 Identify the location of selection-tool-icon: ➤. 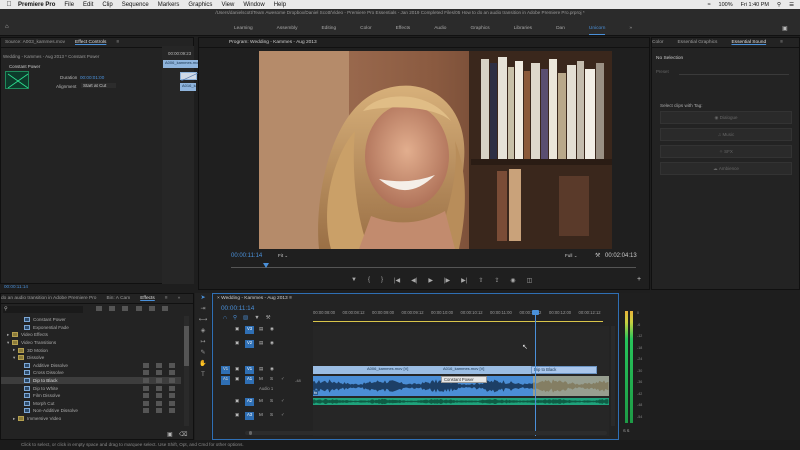
(203, 298).